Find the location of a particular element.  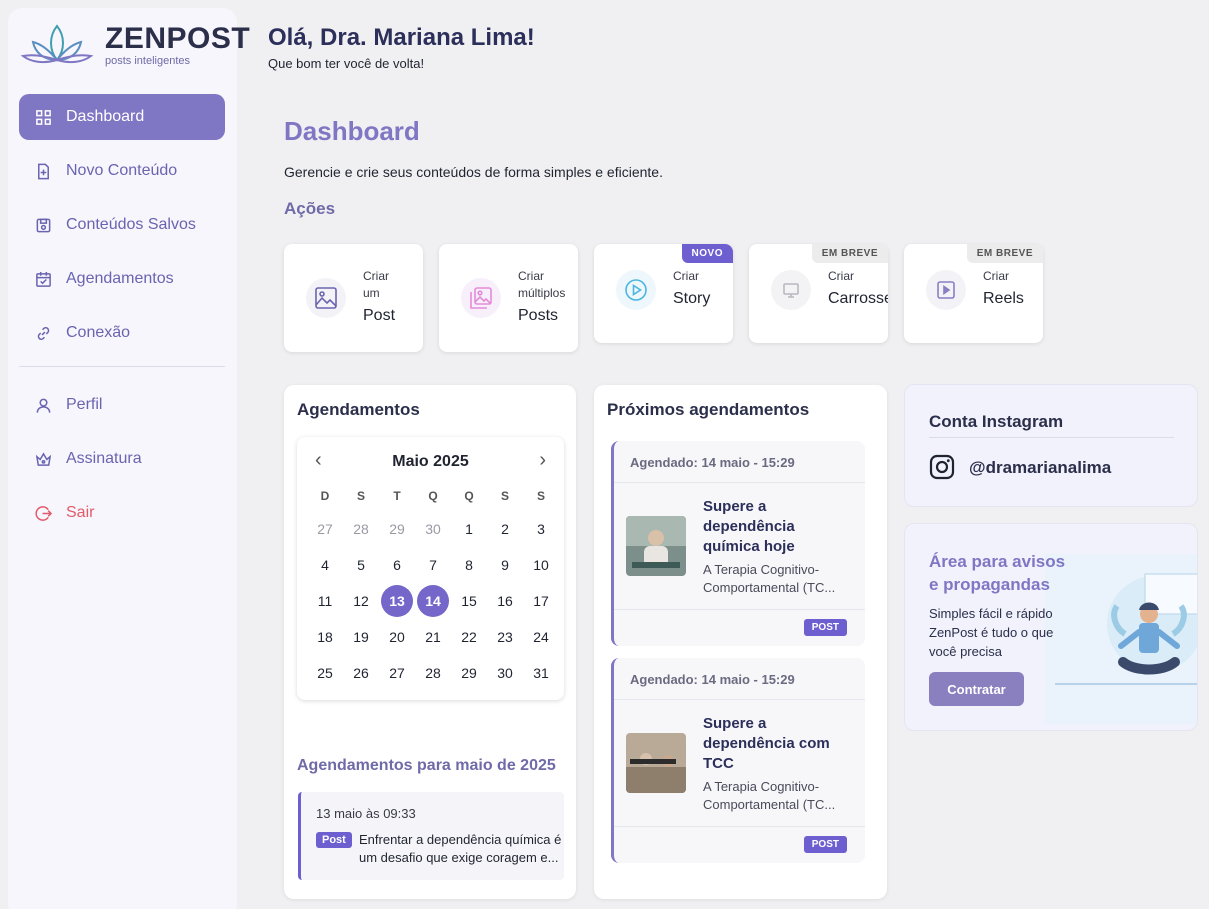

calendar-day-selected: 14 is located at coordinates (433, 601).